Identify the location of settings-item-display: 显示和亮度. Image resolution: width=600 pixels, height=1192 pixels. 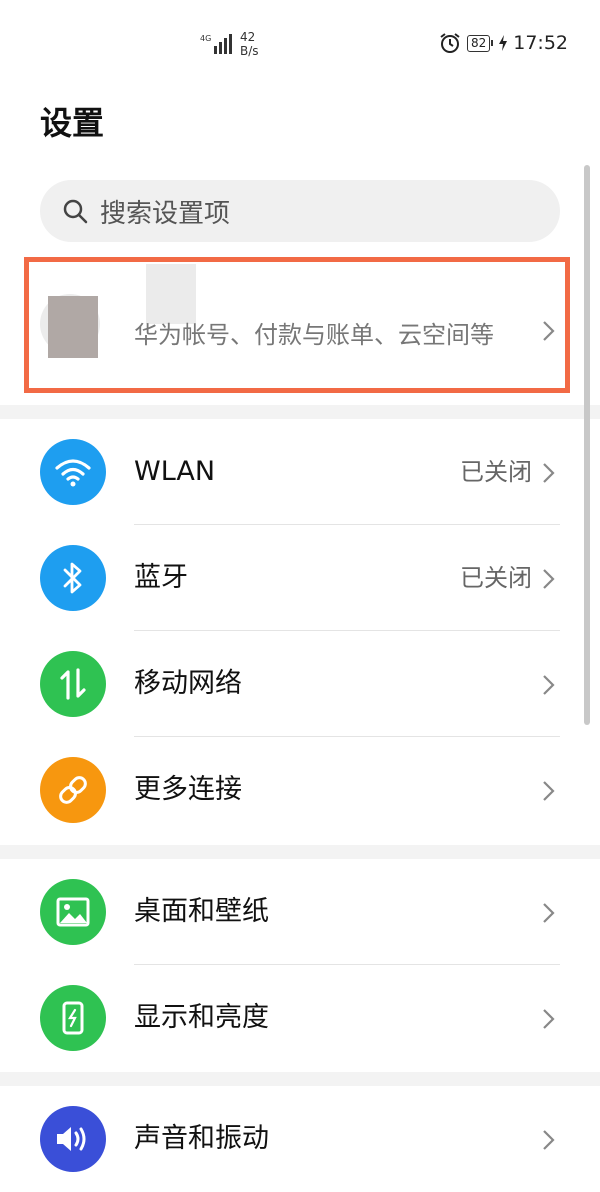
(300, 1018).